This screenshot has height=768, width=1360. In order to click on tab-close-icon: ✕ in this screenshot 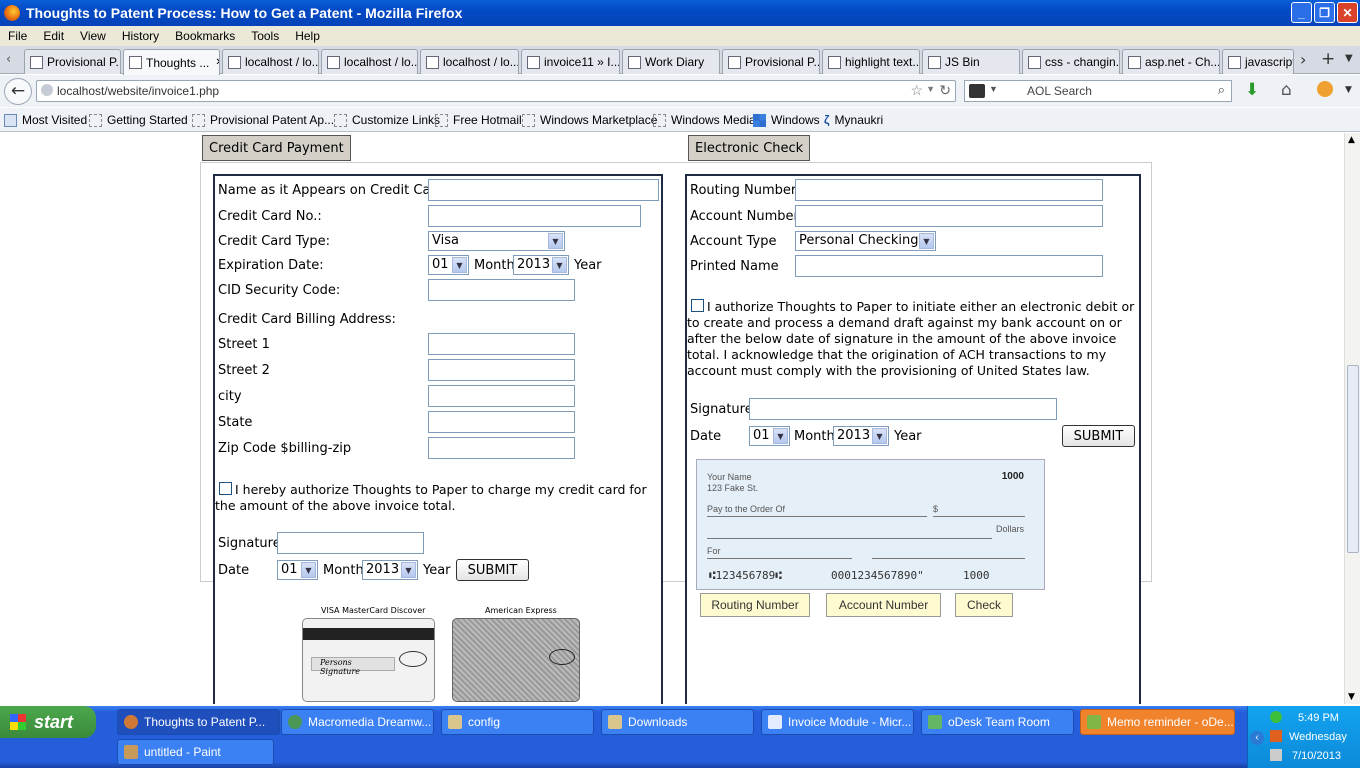, I will do `click(217, 62)`.